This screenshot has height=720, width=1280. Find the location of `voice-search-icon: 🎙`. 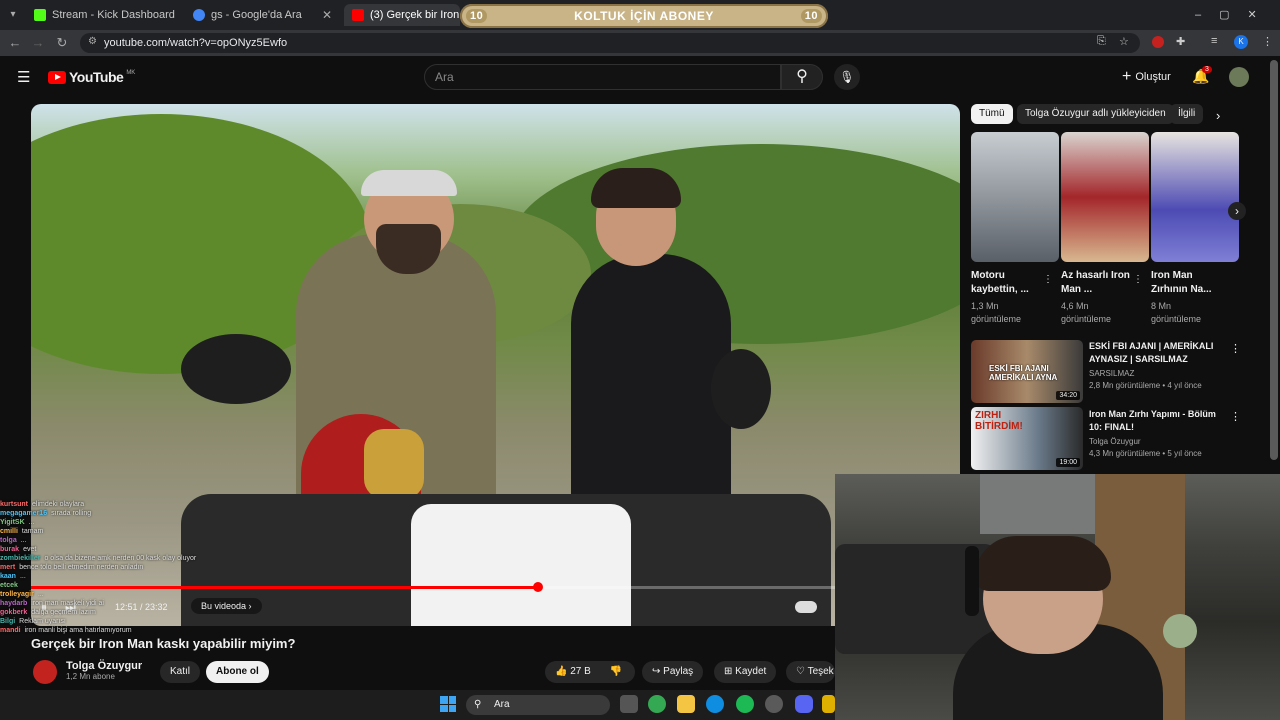

voice-search-icon: 🎙 is located at coordinates (847, 77).